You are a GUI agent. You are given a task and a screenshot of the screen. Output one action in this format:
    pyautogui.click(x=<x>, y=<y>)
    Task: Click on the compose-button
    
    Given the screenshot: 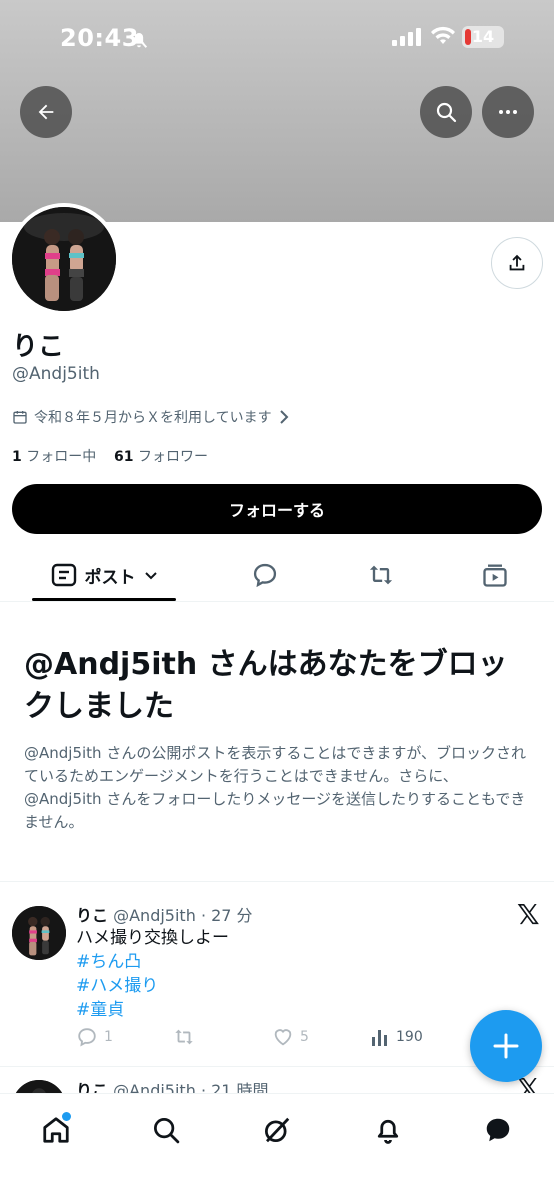 What is the action you would take?
    pyautogui.click(x=506, y=1046)
    